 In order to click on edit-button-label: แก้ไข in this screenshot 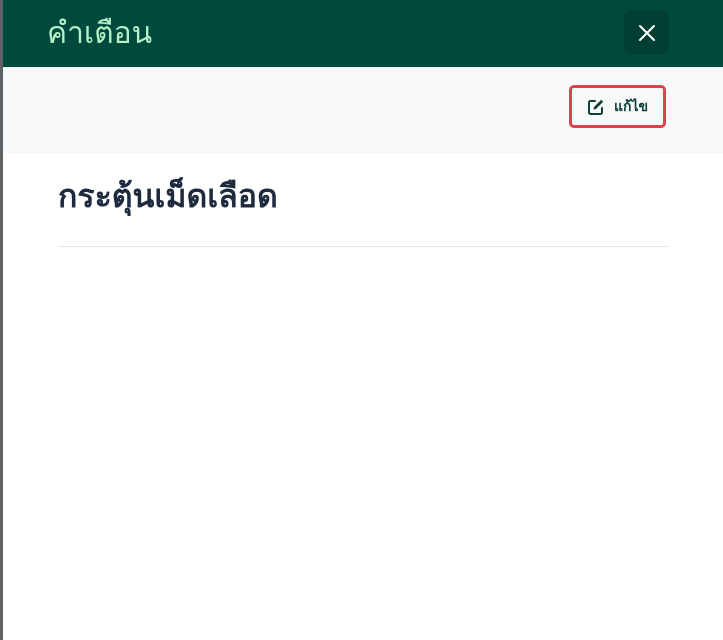, I will do `click(631, 106)`.